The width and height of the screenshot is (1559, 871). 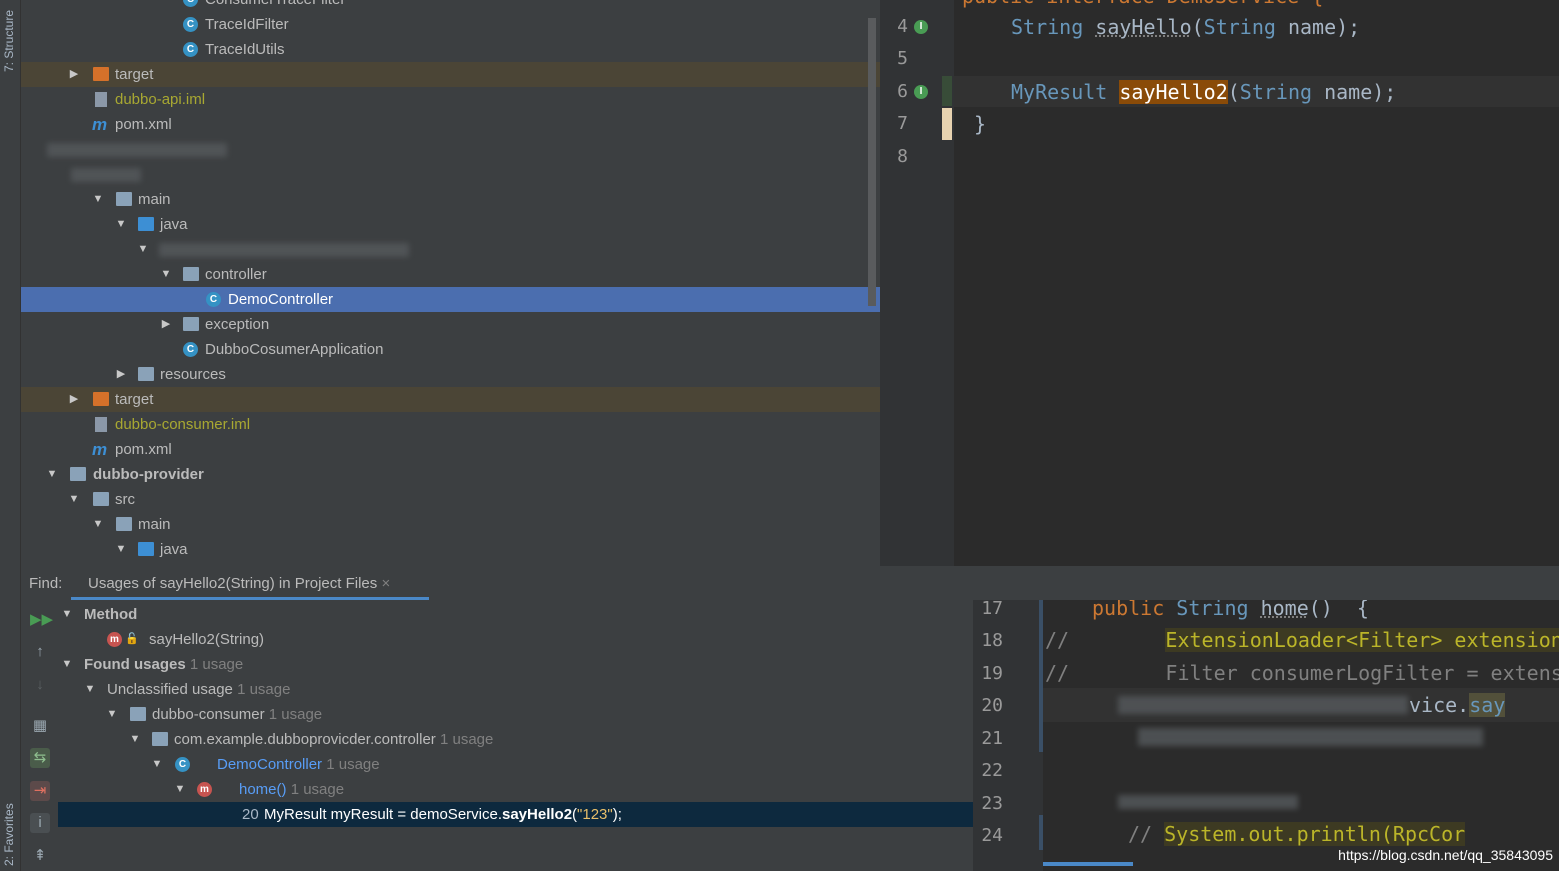 I want to click on result-node: ▼ Unclassified usage 1 usage, so click(x=515, y=689).